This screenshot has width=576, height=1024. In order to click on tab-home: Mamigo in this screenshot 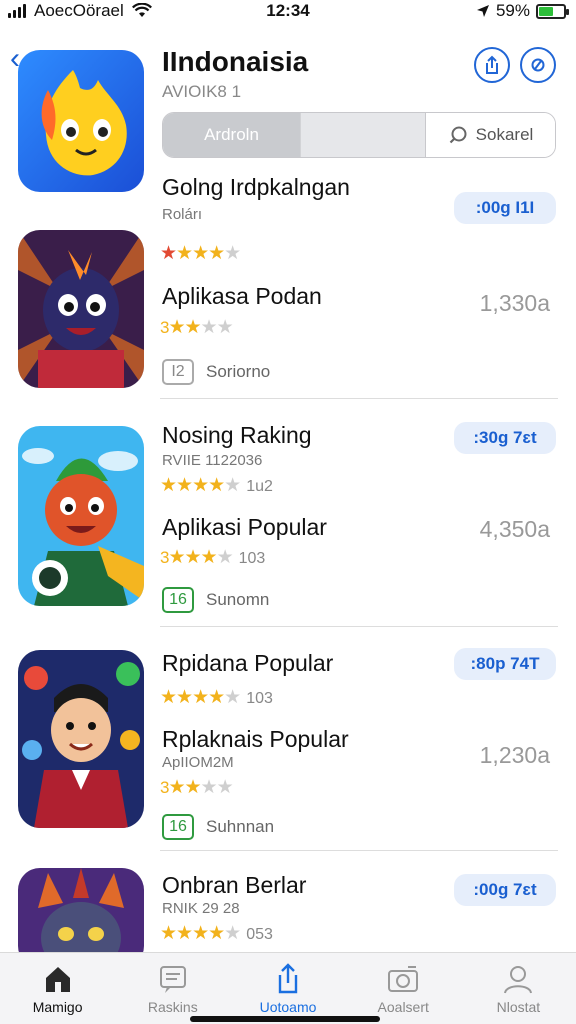, I will do `click(57, 988)`.